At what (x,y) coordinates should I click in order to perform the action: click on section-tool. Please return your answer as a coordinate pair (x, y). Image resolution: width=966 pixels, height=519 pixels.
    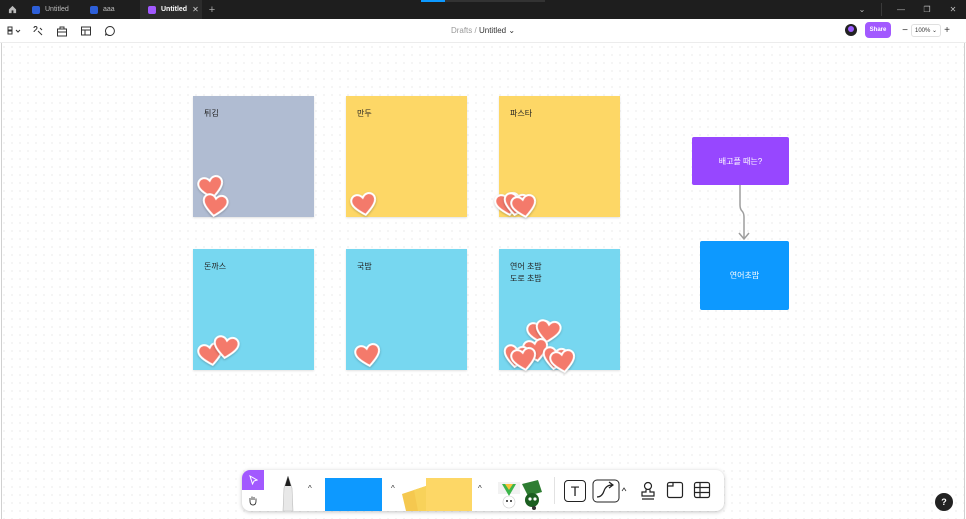
    Looking at the image, I should click on (675, 490).